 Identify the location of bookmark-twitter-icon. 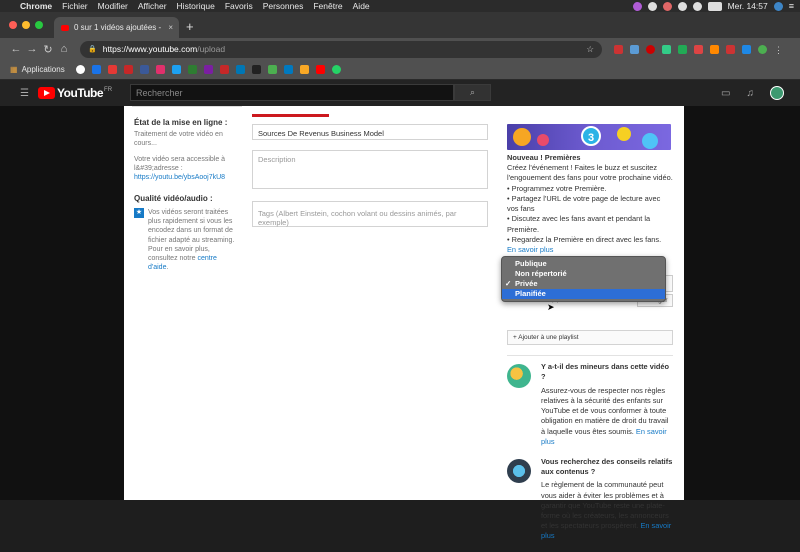
(176, 69).